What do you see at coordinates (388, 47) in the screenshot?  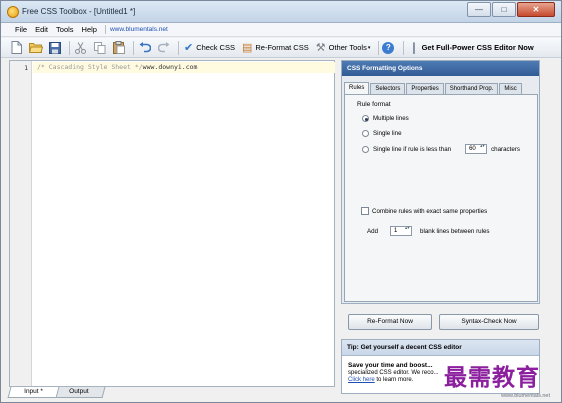 I see `help-icon: ?` at bounding box center [388, 47].